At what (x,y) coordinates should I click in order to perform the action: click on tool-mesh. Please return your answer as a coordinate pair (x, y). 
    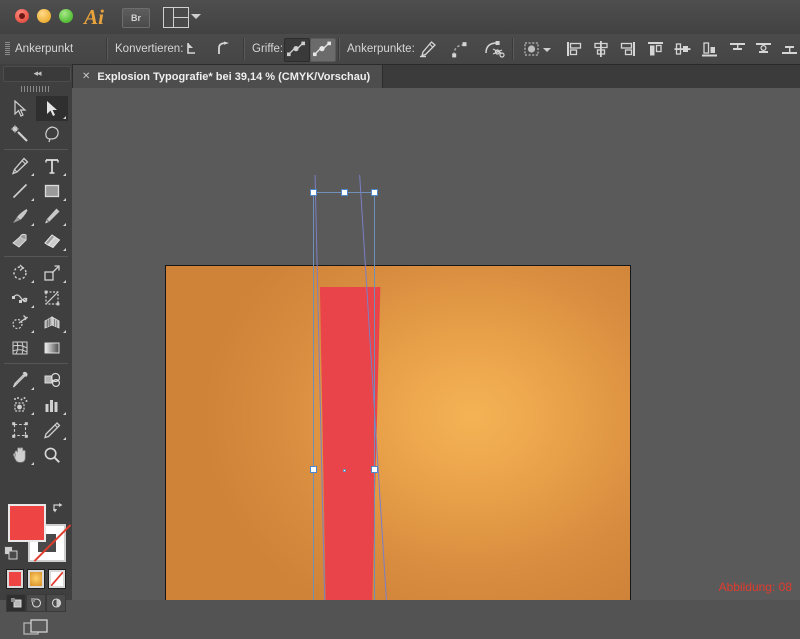
    Looking at the image, I should click on (20, 347).